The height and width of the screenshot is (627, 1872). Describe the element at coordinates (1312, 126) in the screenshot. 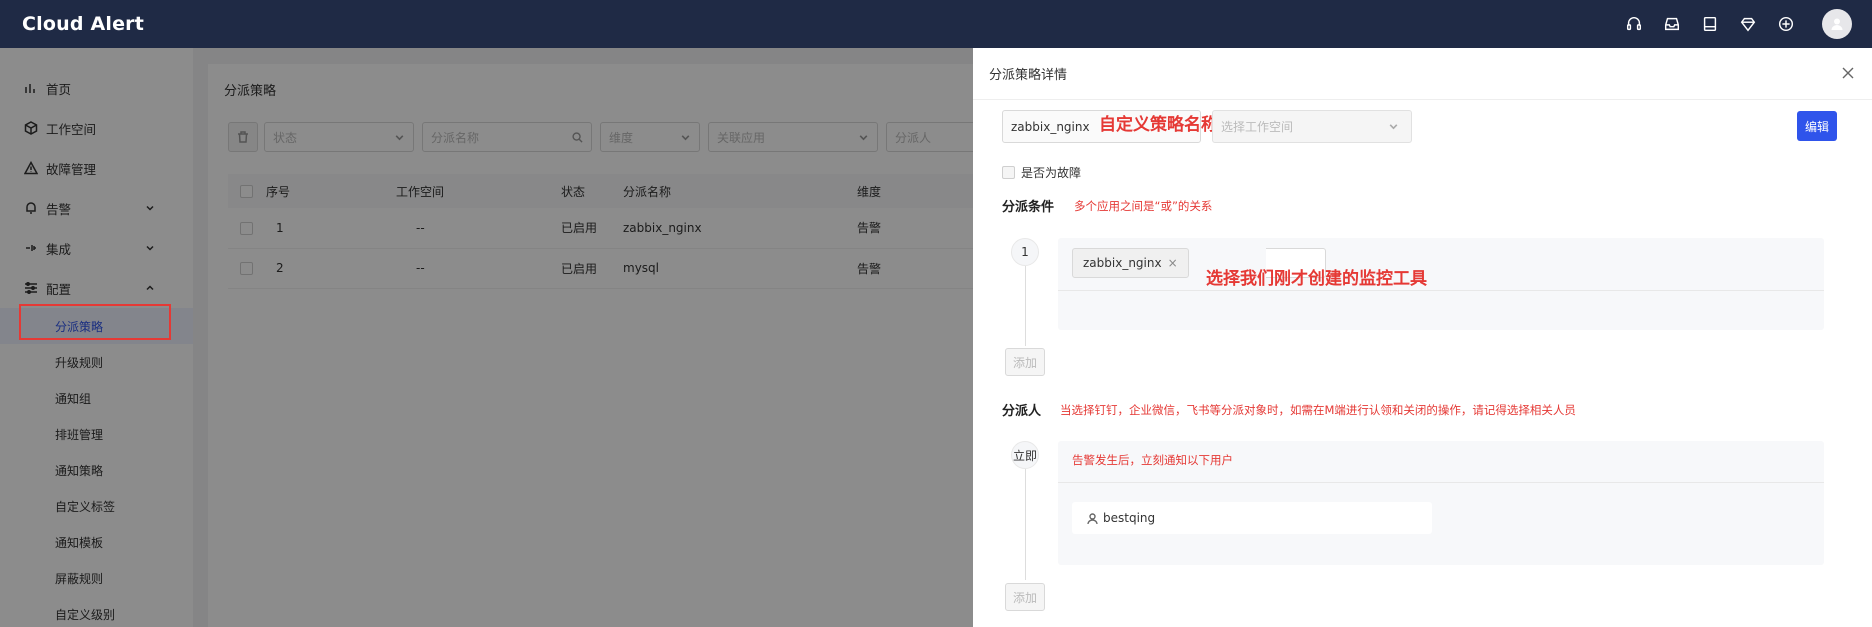

I see `workspace-select: 选择工作空间` at that location.